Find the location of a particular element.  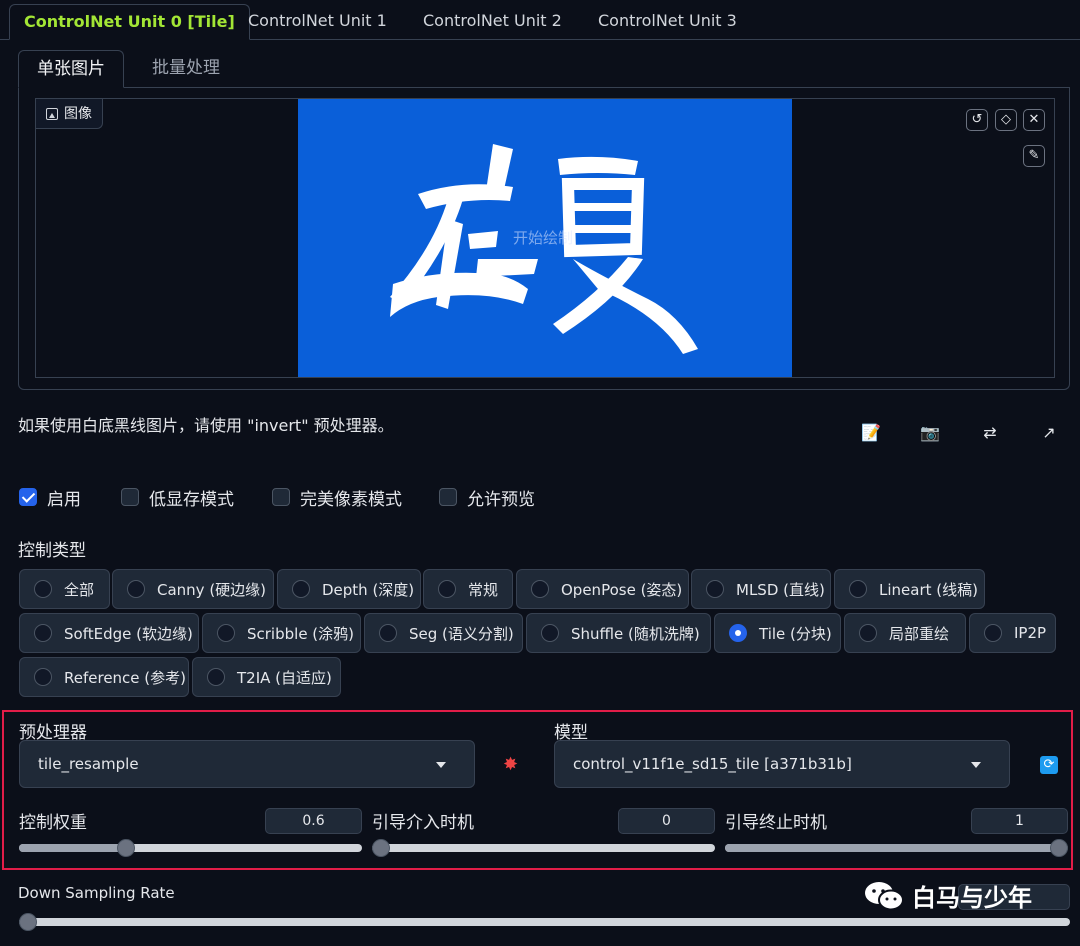

control-type-mlsd: MLSD (直线) is located at coordinates (761, 589).